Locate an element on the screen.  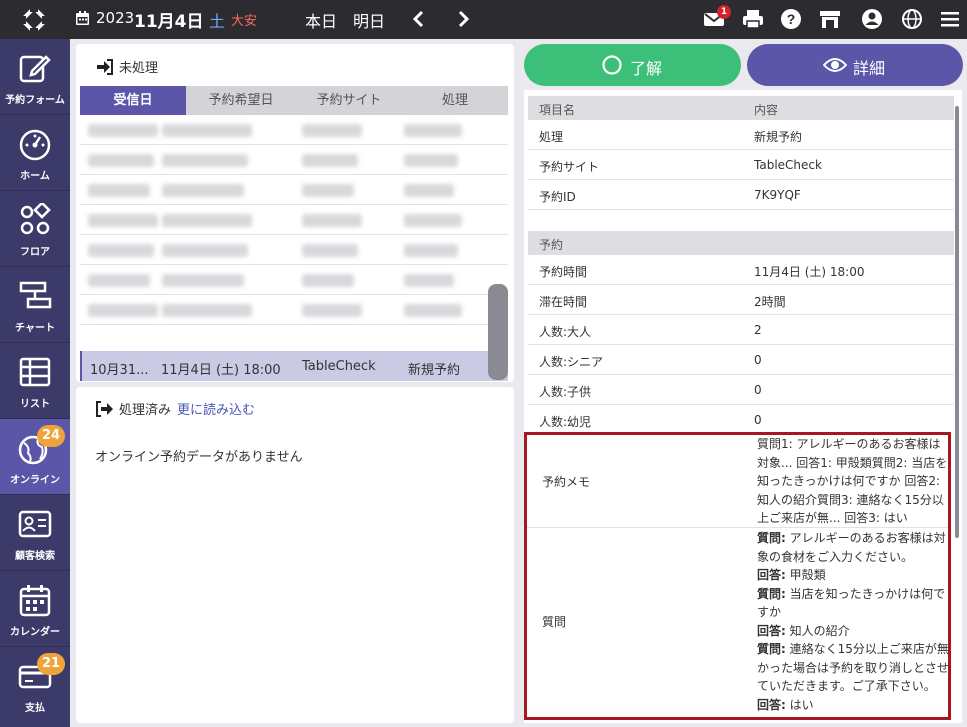
question-text: 当店を知ったきっかけは何ですか is located at coordinates (851, 603).